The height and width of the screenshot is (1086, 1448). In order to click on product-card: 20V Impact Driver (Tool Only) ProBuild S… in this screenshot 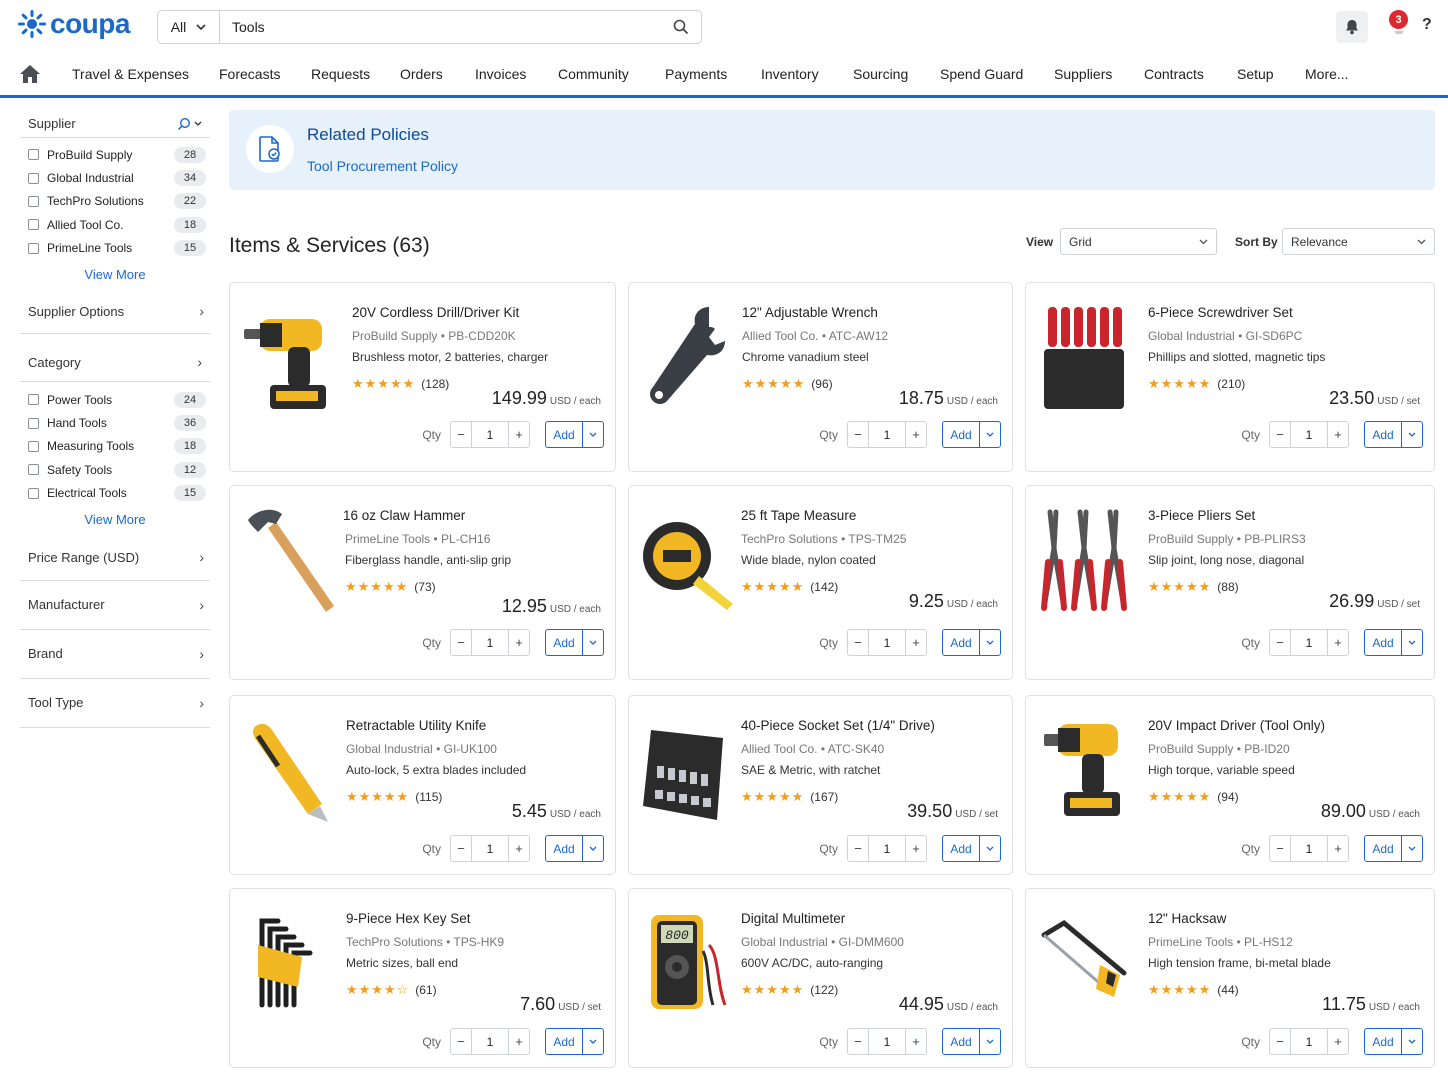, I will do `click(1230, 785)`.